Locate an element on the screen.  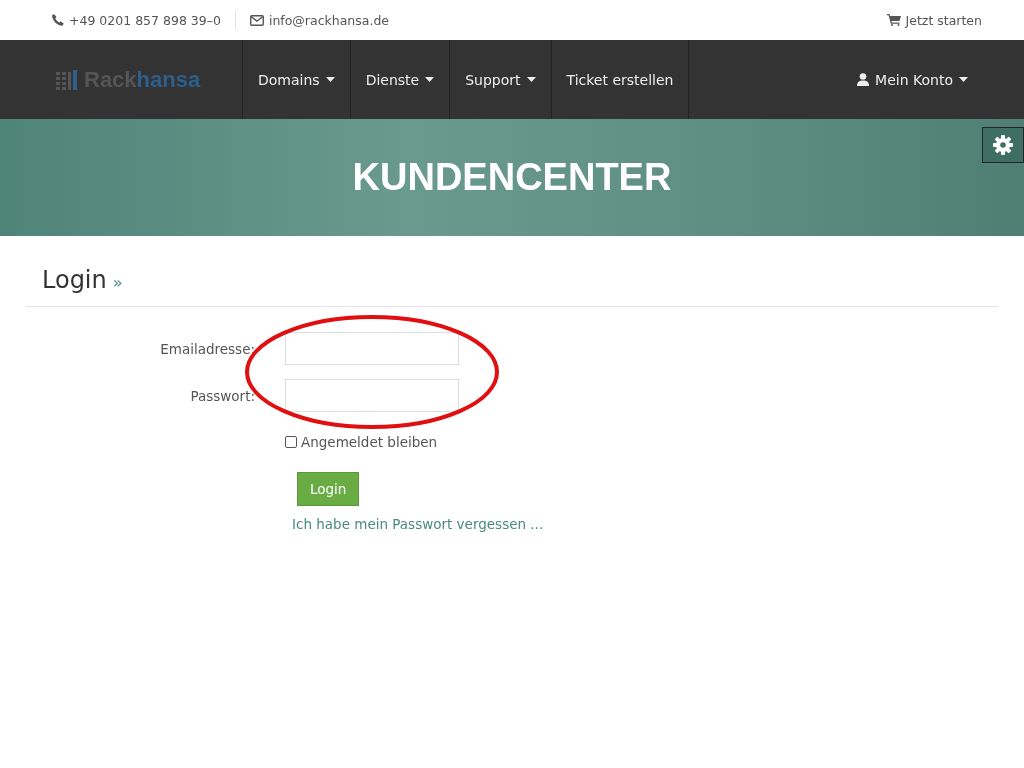
settings-icon is located at coordinates (1003, 145).